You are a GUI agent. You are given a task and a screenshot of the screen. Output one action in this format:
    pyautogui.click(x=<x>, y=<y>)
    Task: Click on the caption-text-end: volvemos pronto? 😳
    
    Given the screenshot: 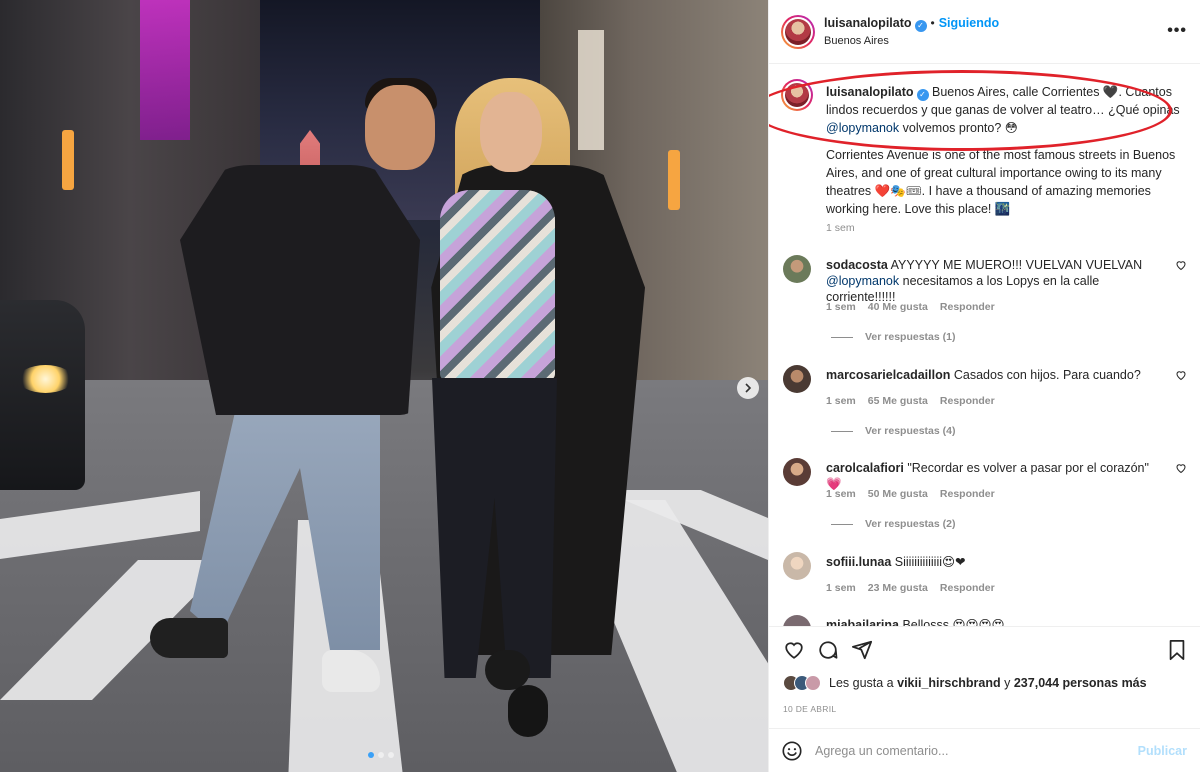 What is the action you would take?
    pyautogui.click(x=958, y=128)
    